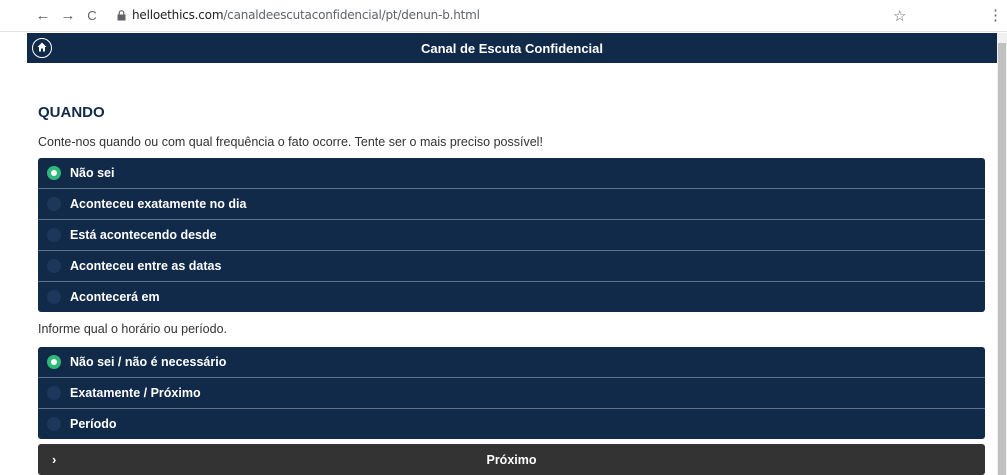 The height and width of the screenshot is (475, 1007). Describe the element at coordinates (143, 235) in the screenshot. I see `when-option-label: Está acontecendo desde` at that location.